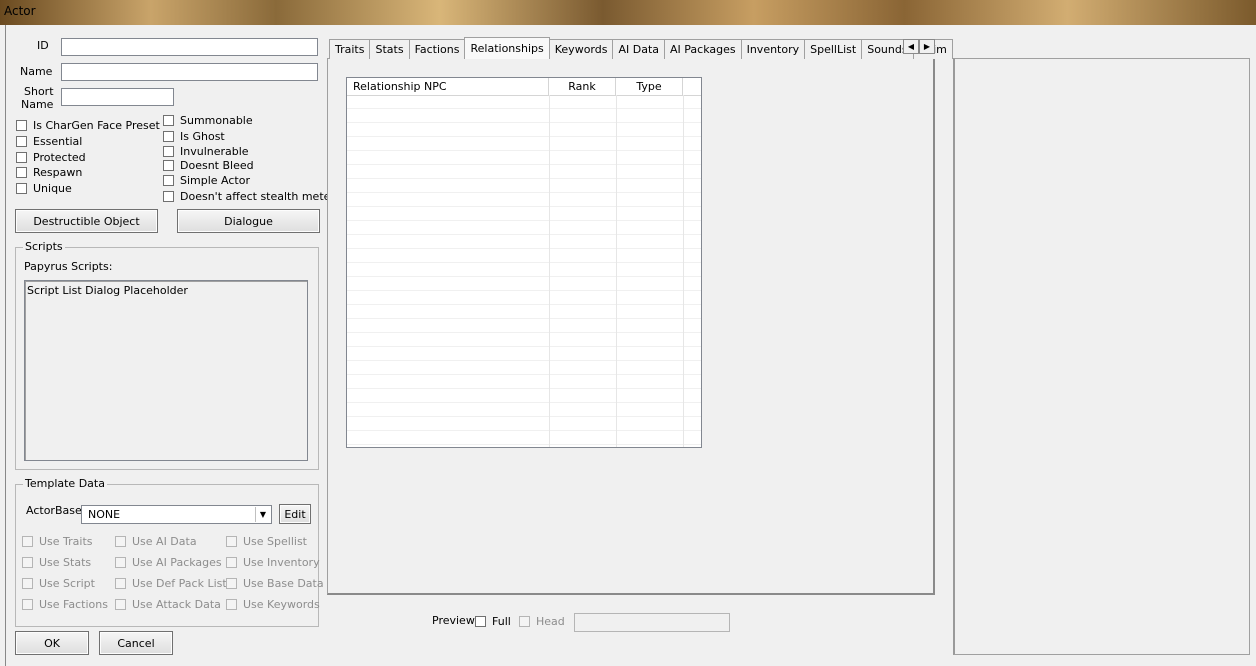 This screenshot has width=1256, height=666. I want to click on flag-checkbox-left-1: Essential, so click(49, 141).